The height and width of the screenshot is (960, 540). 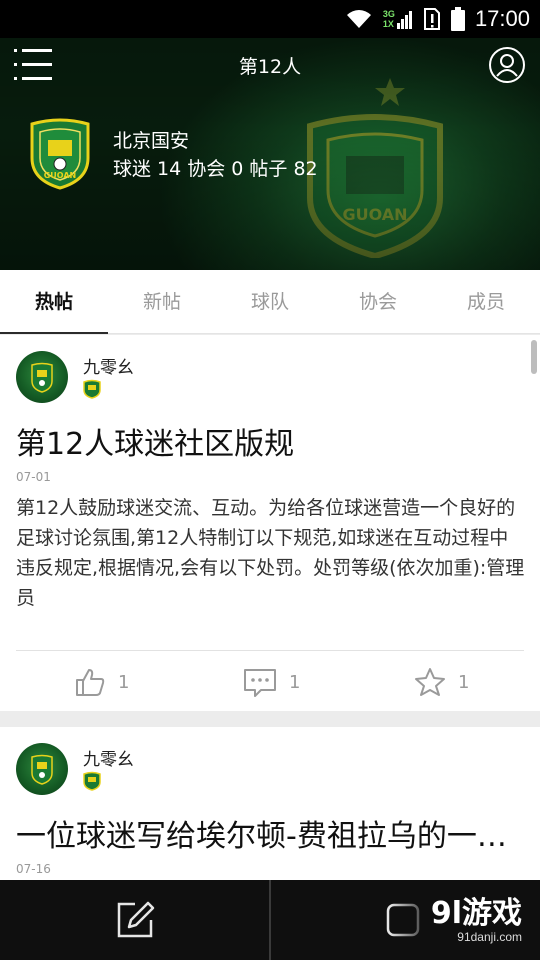 What do you see at coordinates (273, 833) in the screenshot?
I see `post-title: 一位球迷写给埃尔顿-费祖拉乌的一封信` at bounding box center [273, 833].